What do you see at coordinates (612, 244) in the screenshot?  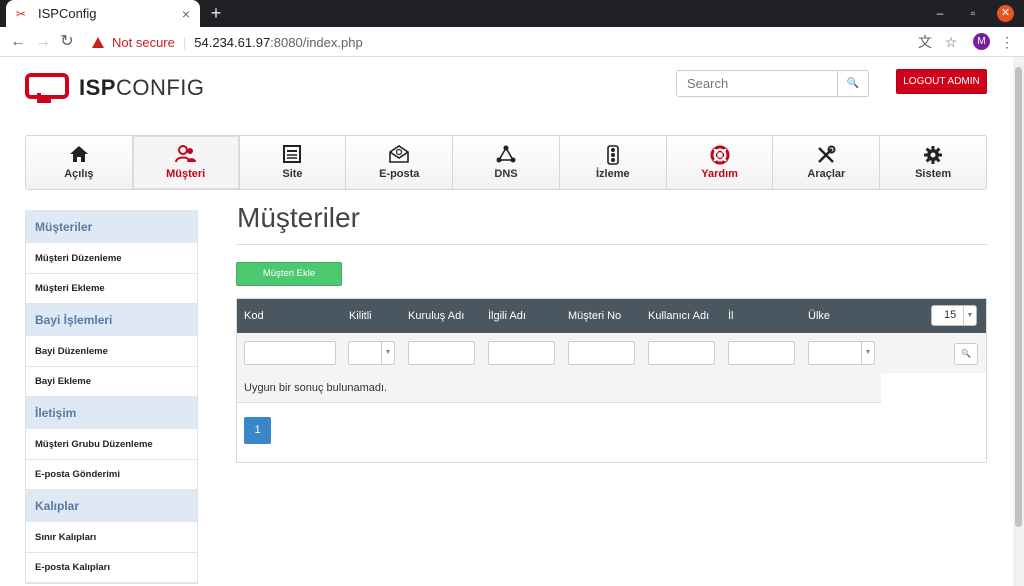 I see `title-divider` at bounding box center [612, 244].